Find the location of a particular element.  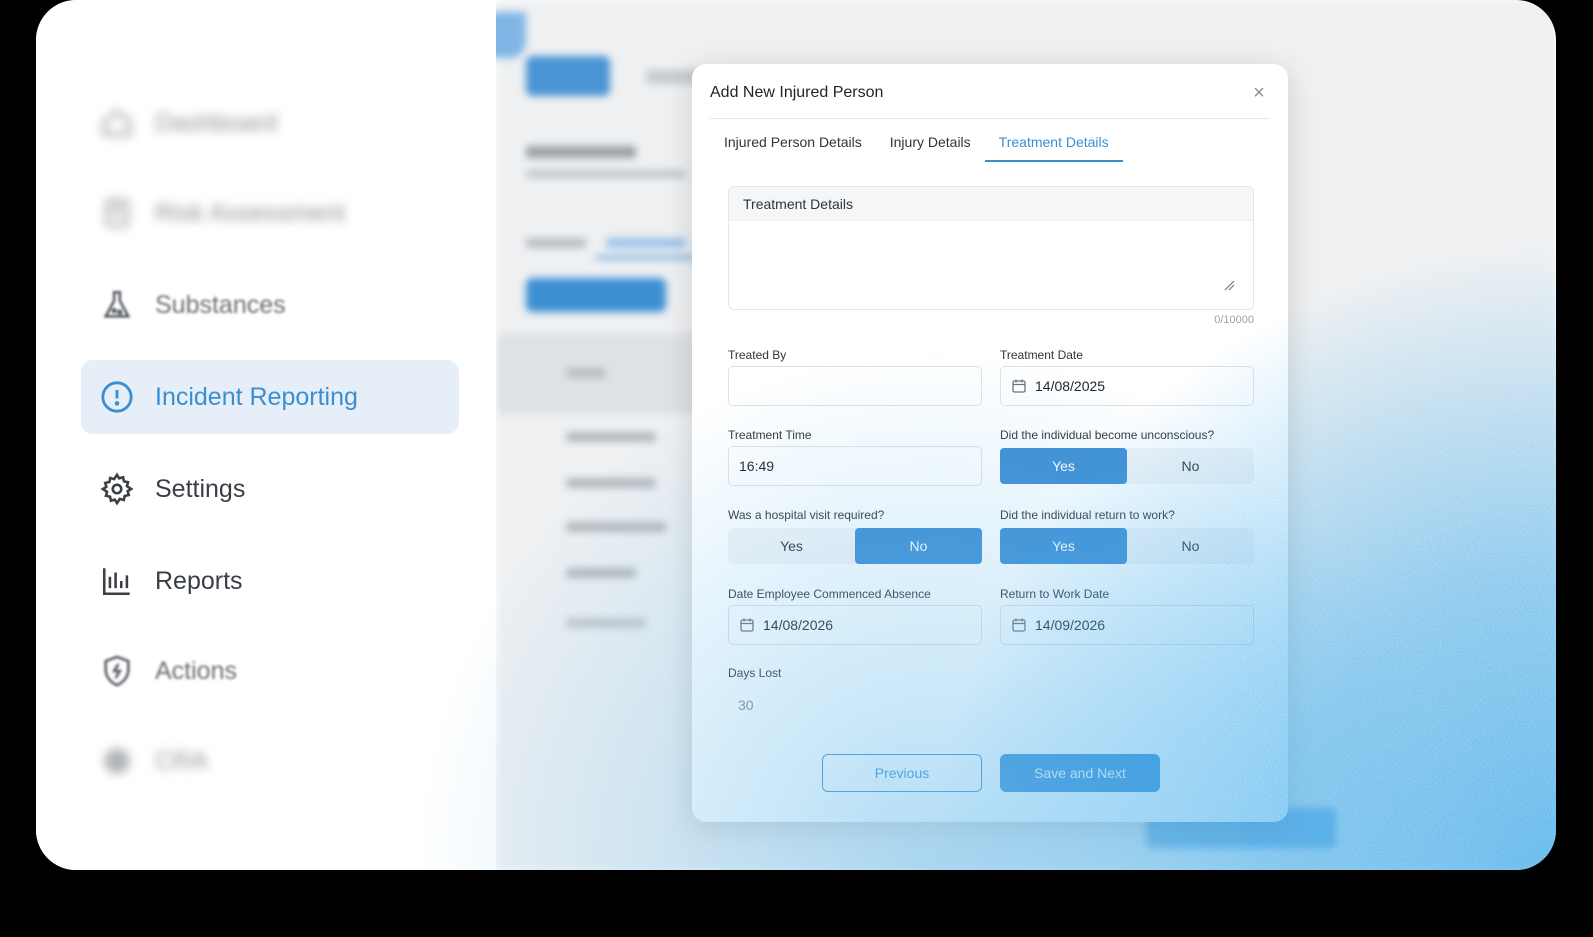

save-and-next-button: Save and Next is located at coordinates (1080, 773).